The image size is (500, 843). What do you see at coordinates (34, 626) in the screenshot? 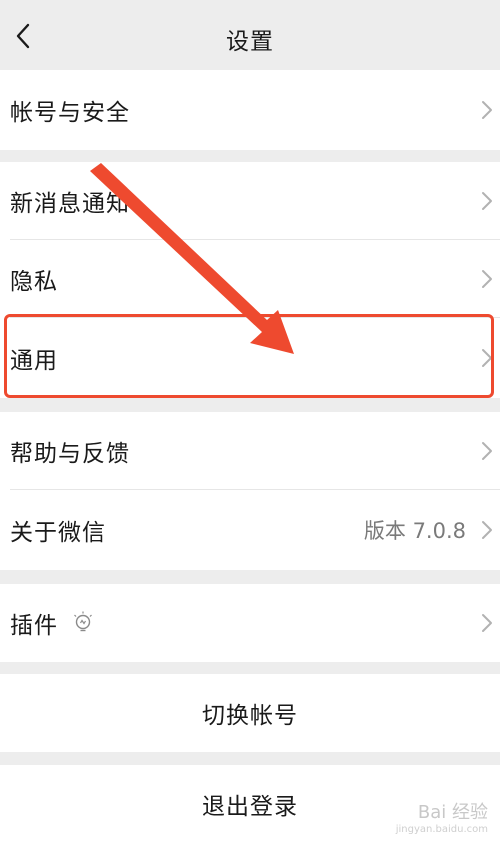
I see `item-label: 插件` at bounding box center [34, 626].